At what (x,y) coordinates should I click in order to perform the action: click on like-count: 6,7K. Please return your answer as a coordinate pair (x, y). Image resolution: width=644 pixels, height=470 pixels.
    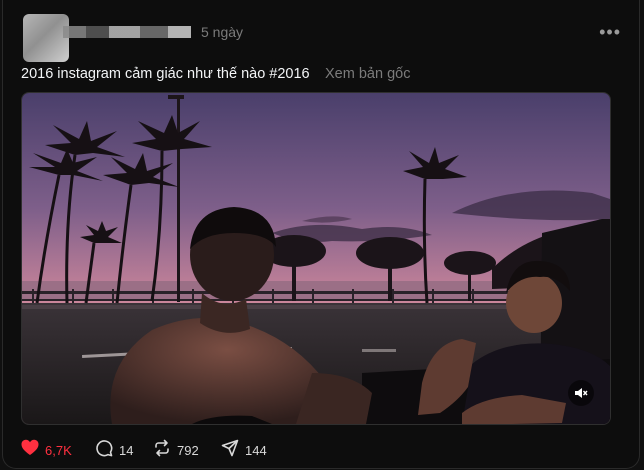
    Looking at the image, I should click on (58, 450).